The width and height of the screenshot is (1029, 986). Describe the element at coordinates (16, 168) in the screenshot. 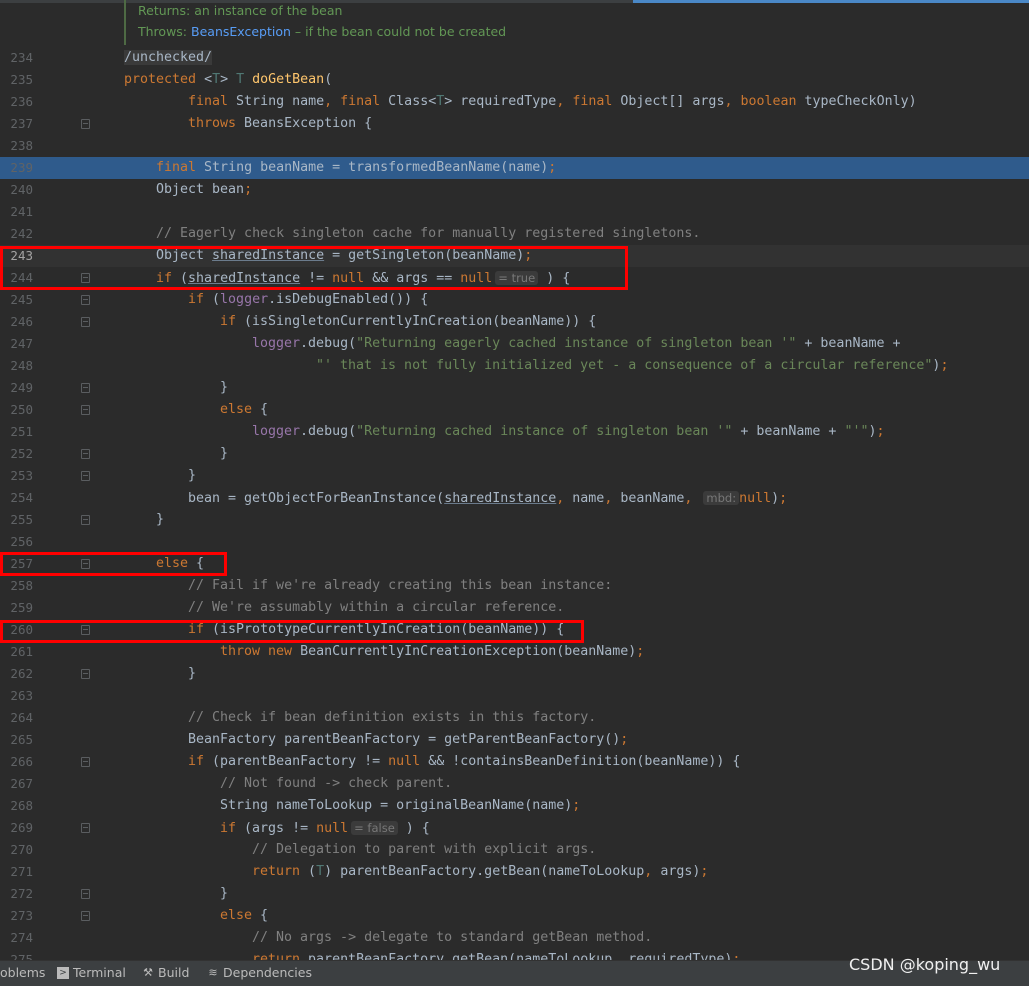

I see `line-number: 239` at that location.